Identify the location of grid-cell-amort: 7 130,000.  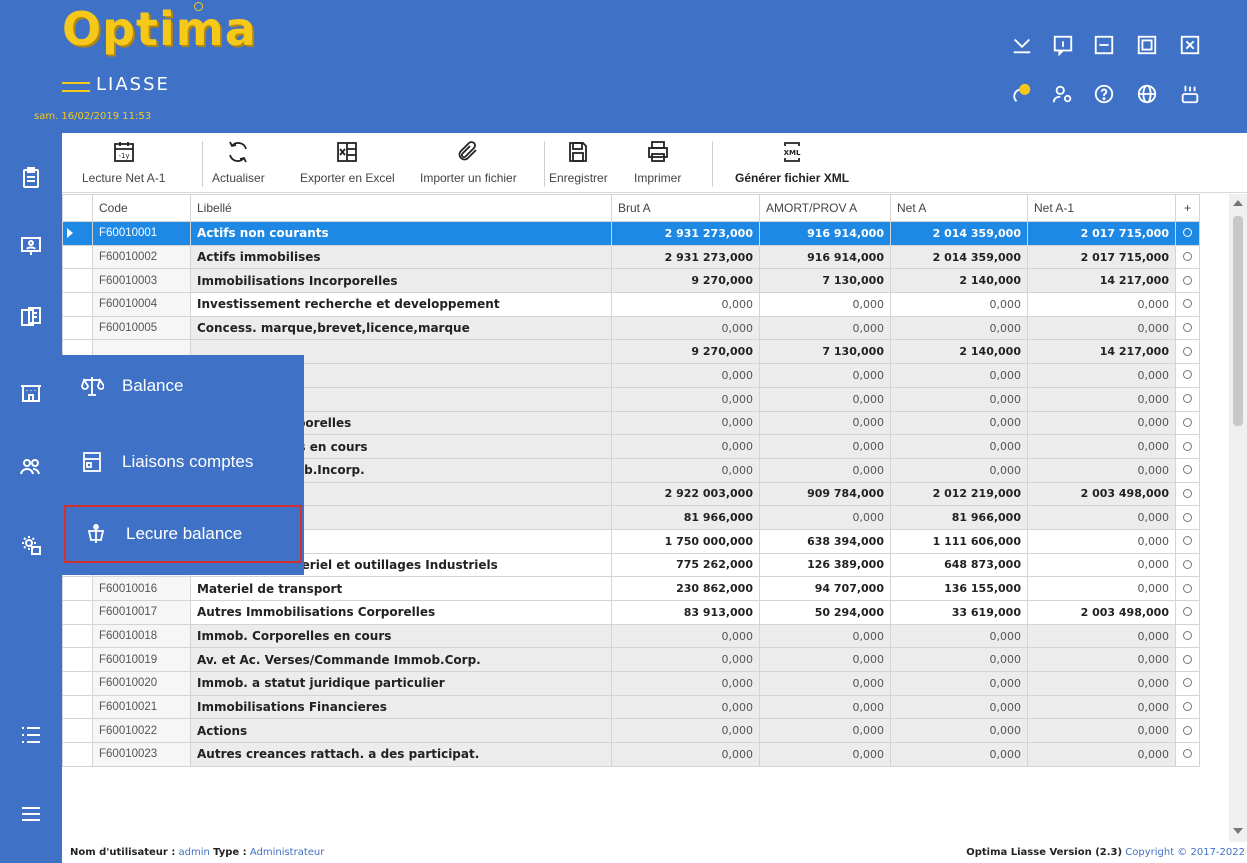
(825, 281).